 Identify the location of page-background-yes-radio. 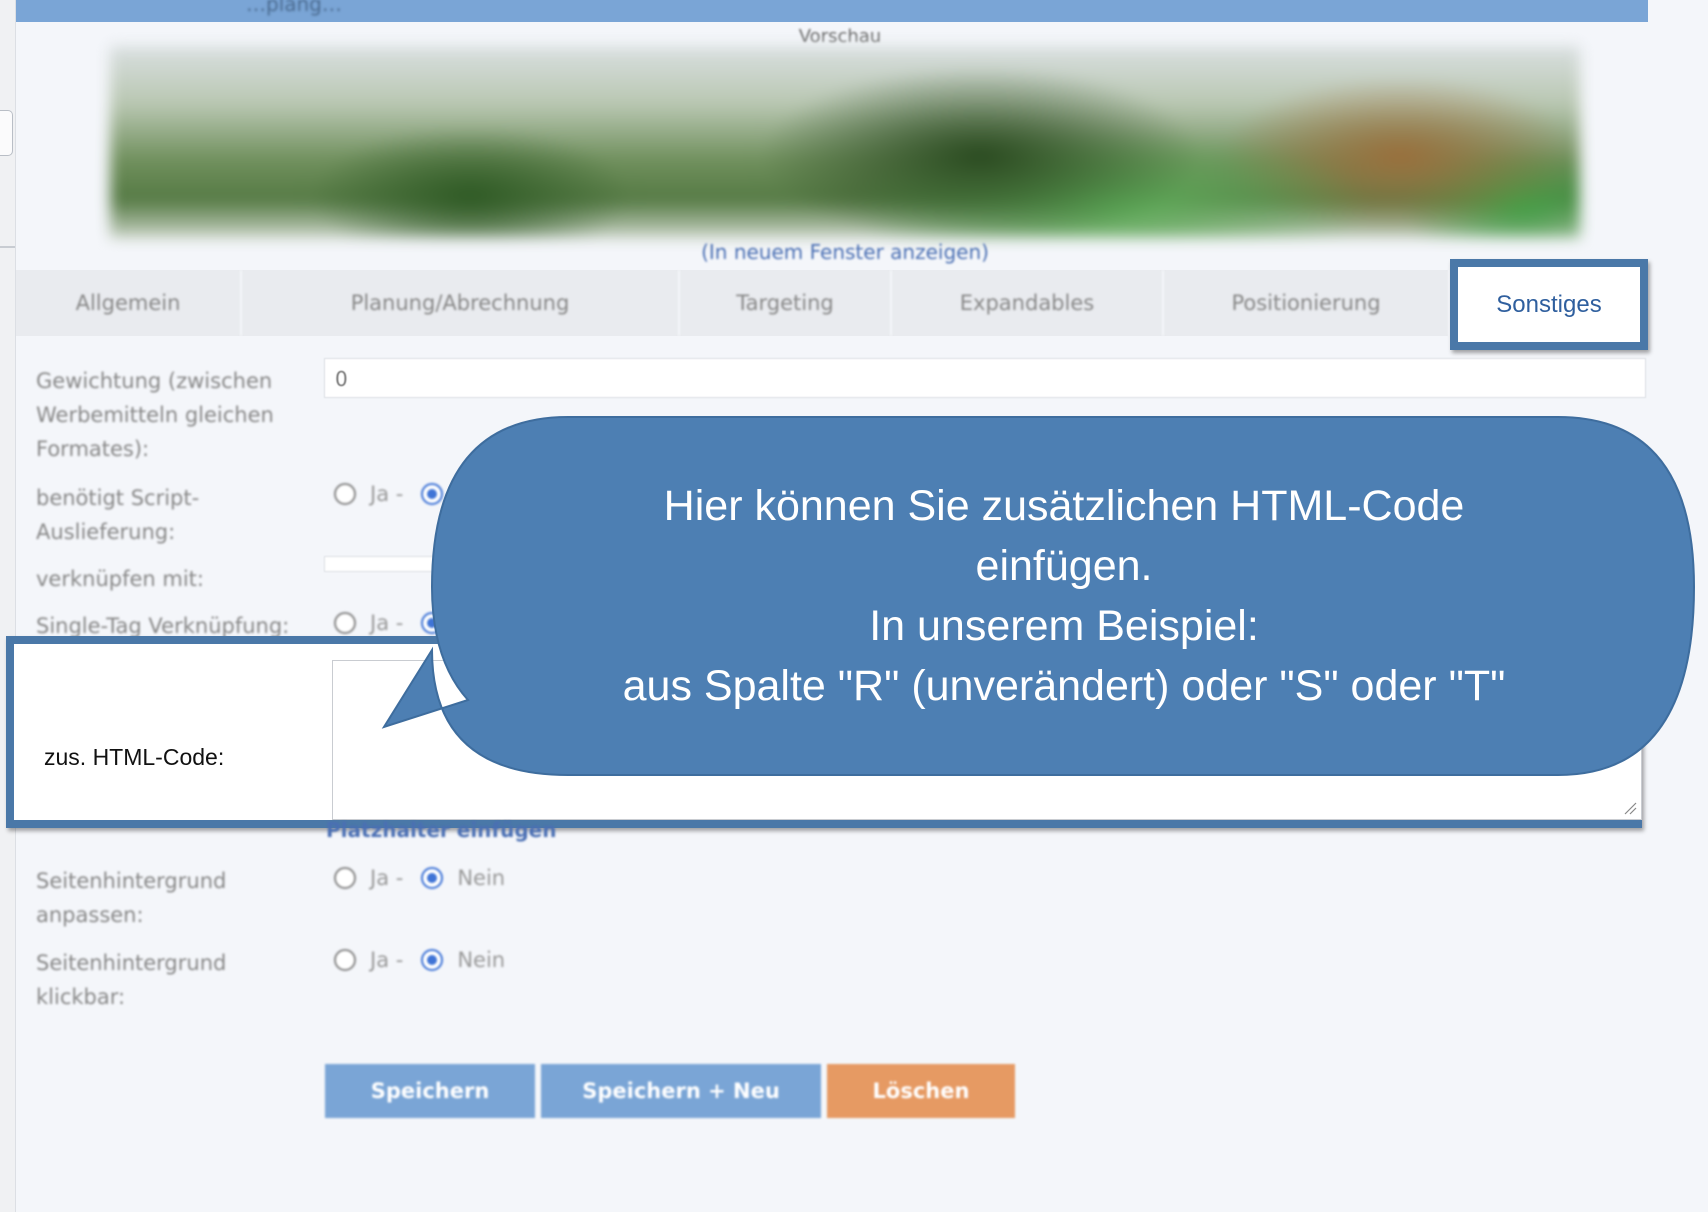
(345, 878).